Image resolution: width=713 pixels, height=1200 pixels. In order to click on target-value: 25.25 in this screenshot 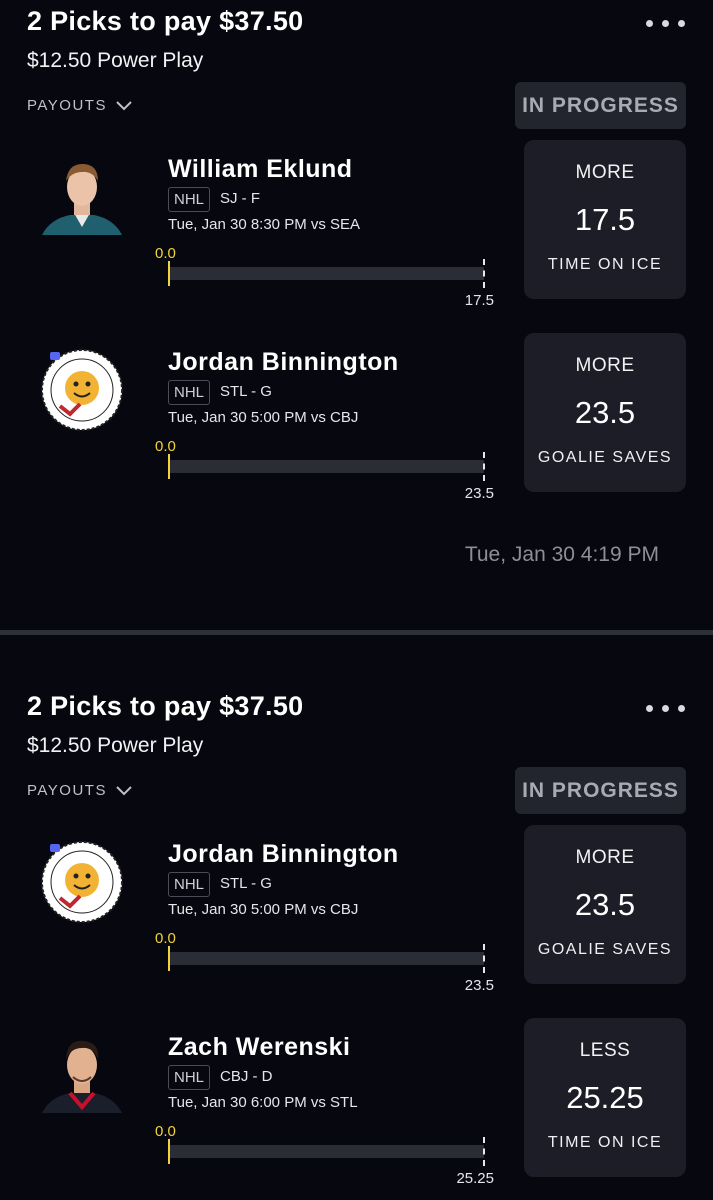, I will do `click(475, 1178)`.